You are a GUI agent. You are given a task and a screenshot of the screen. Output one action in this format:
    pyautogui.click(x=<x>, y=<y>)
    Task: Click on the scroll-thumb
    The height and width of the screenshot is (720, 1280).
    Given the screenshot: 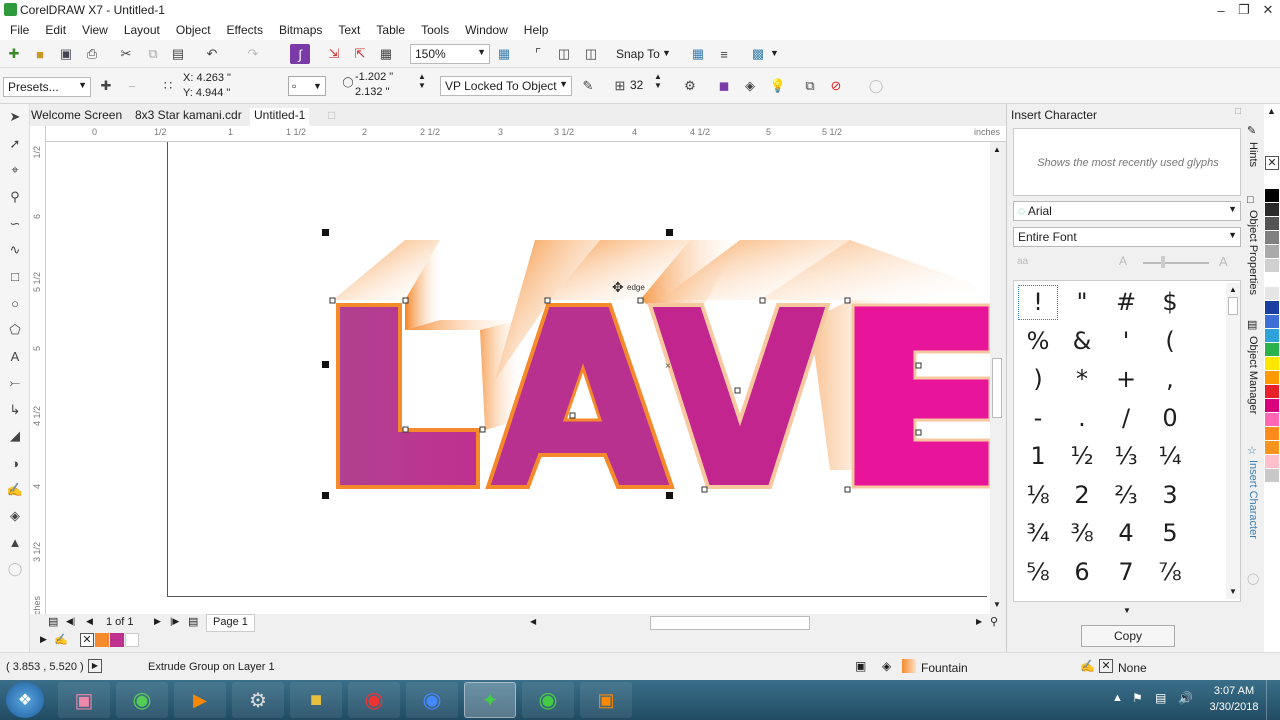 What is the action you would take?
    pyautogui.click(x=997, y=388)
    